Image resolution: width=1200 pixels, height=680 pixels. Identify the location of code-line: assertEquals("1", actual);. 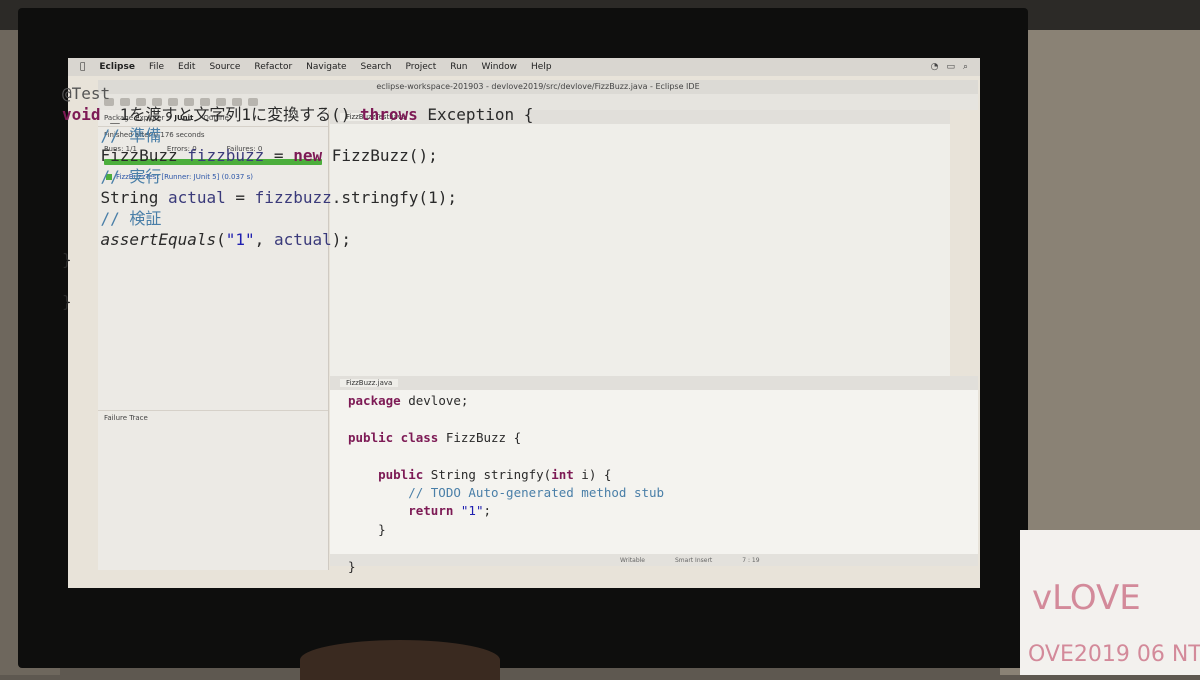
(225, 239).